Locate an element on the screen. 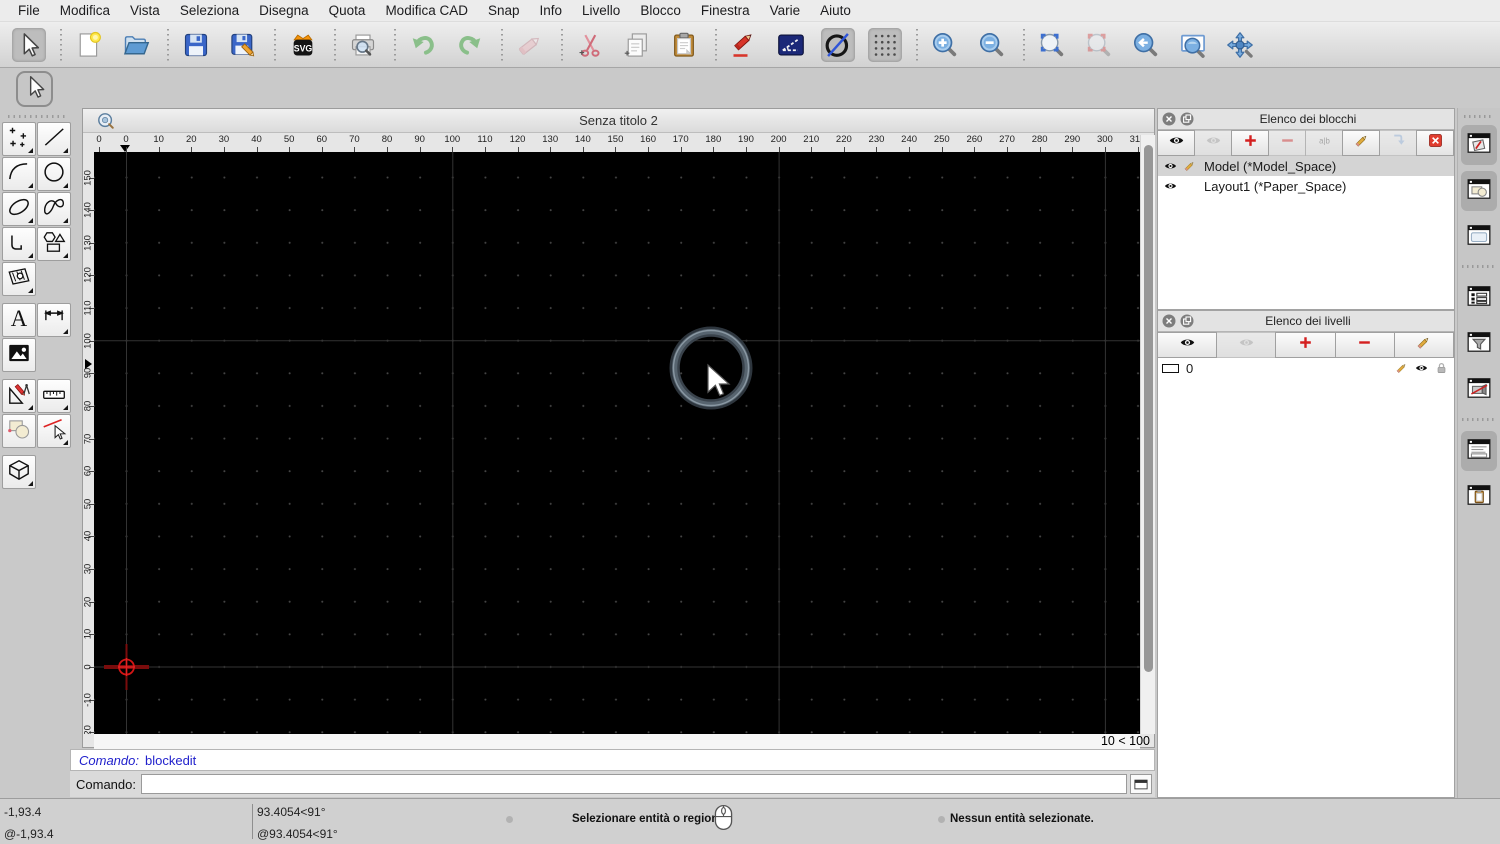 The image size is (1500, 844). solid-tool-button is located at coordinates (19, 472).